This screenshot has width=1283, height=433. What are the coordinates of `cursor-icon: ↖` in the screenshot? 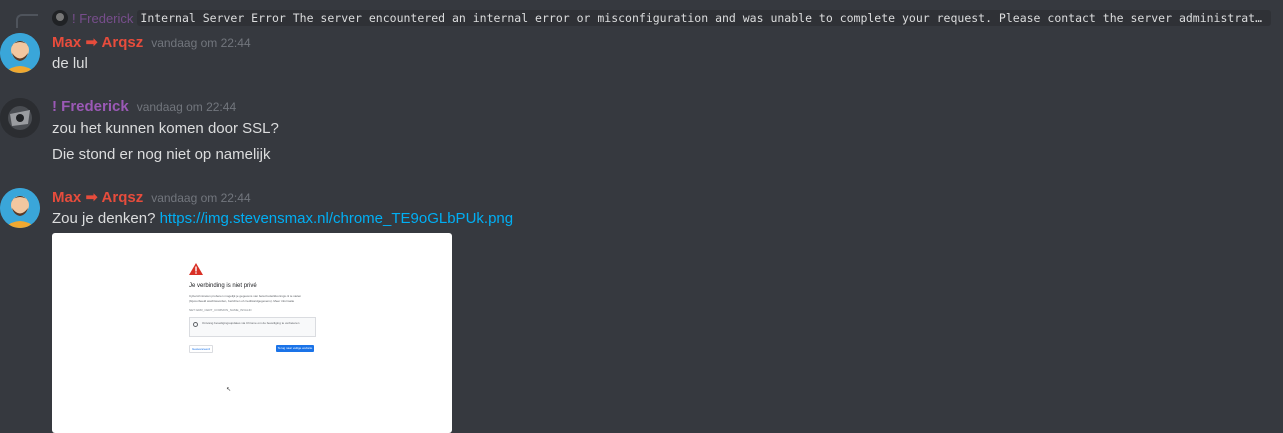 It's located at (229, 390).